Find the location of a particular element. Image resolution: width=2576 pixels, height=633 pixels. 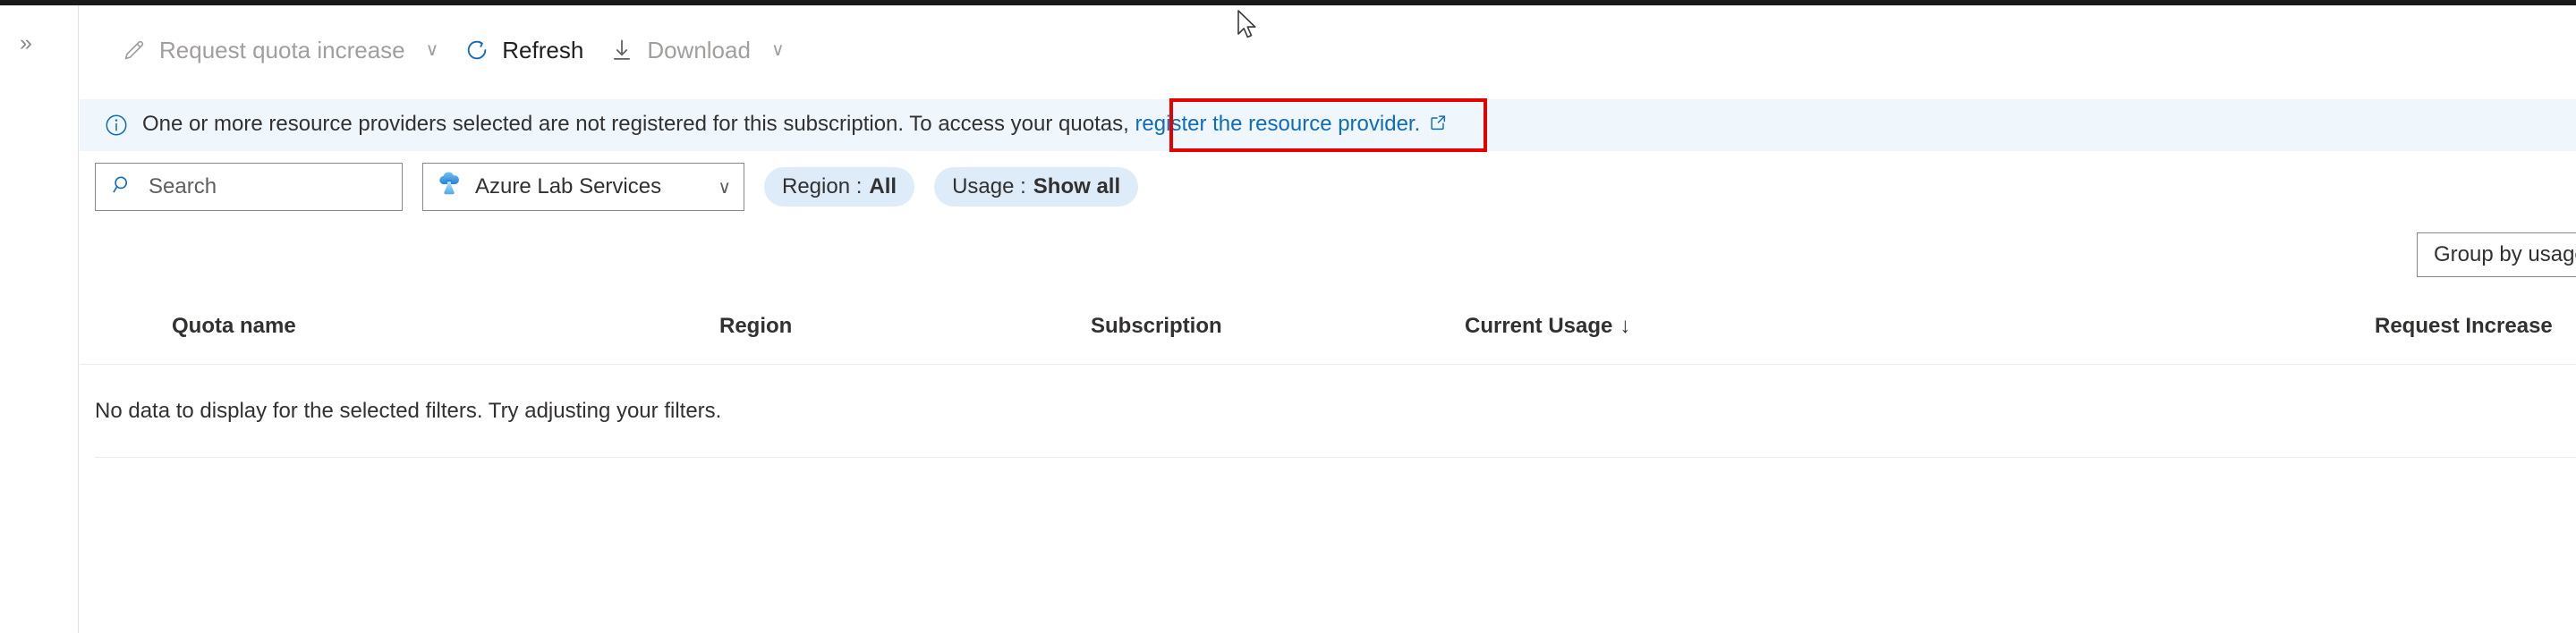

usage-filter-pill: Usage : Show all is located at coordinates (1036, 187).